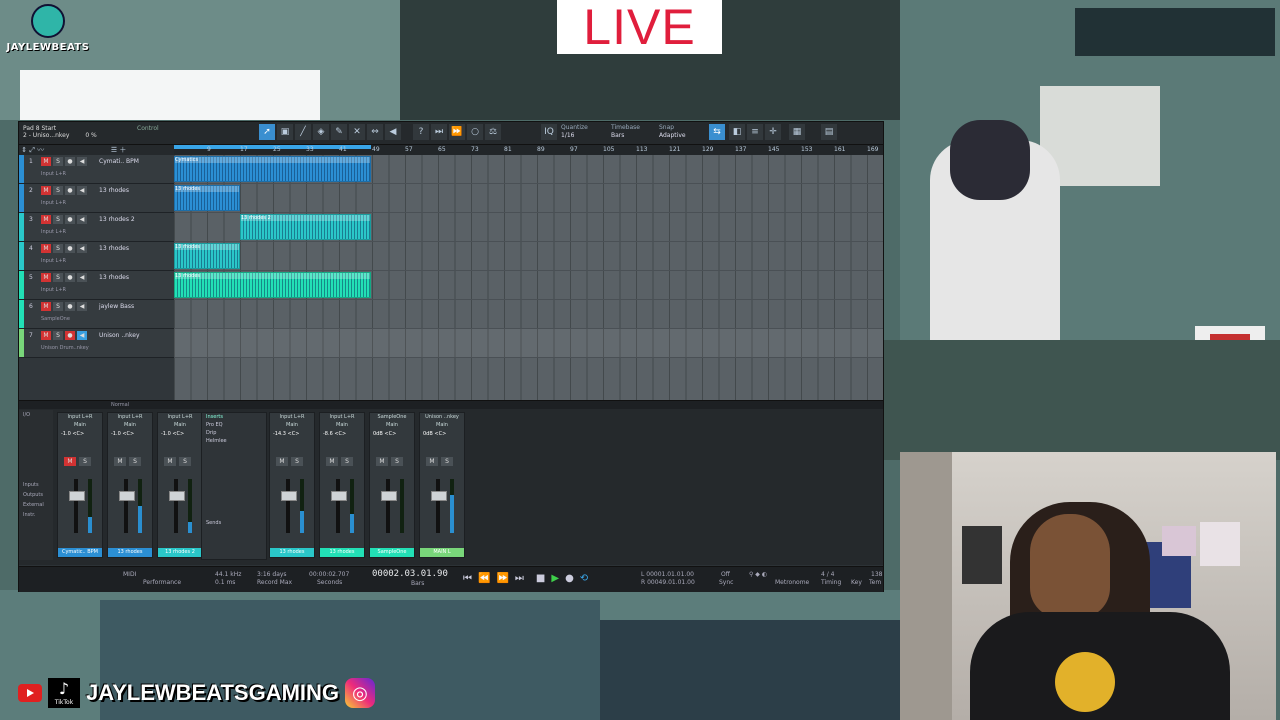 This screenshot has height=720, width=1280. Describe the element at coordinates (625, 132) in the screenshot. I see `timebase-select: Timebase Bars` at that location.